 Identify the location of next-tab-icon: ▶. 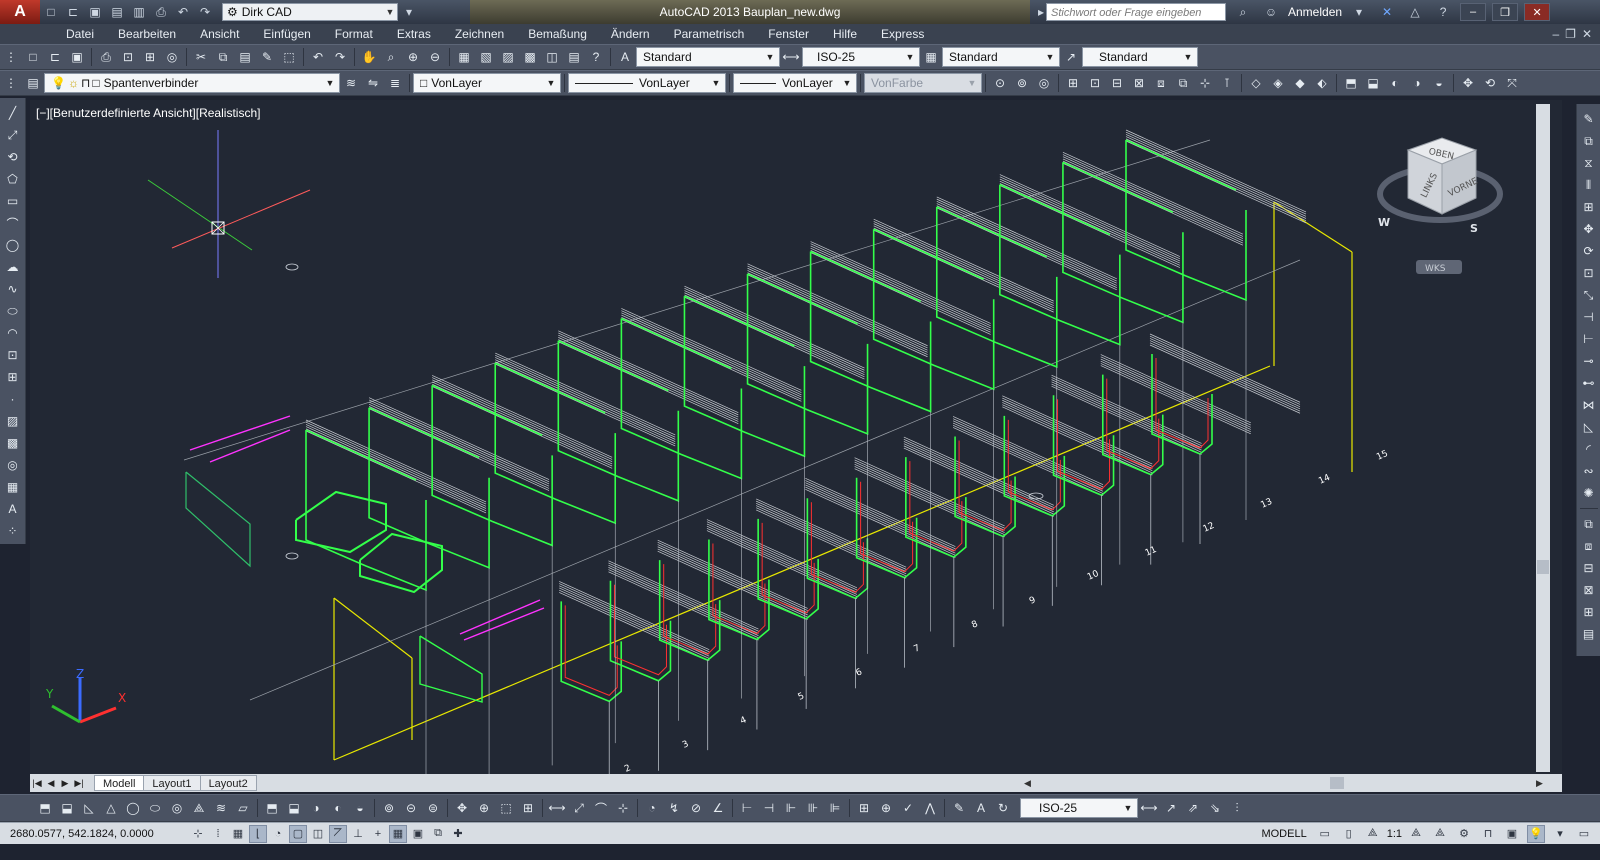
(65, 783).